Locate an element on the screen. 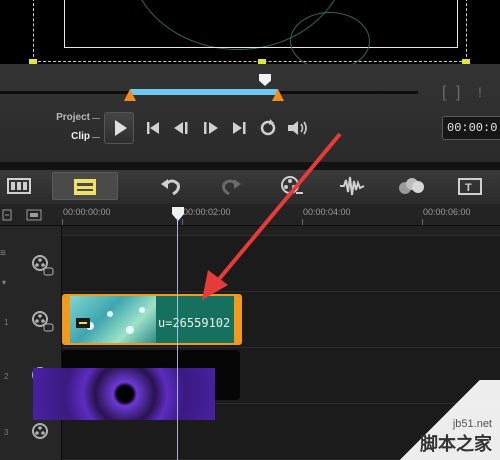  timeline-playhead-line is located at coordinates (177, 343).